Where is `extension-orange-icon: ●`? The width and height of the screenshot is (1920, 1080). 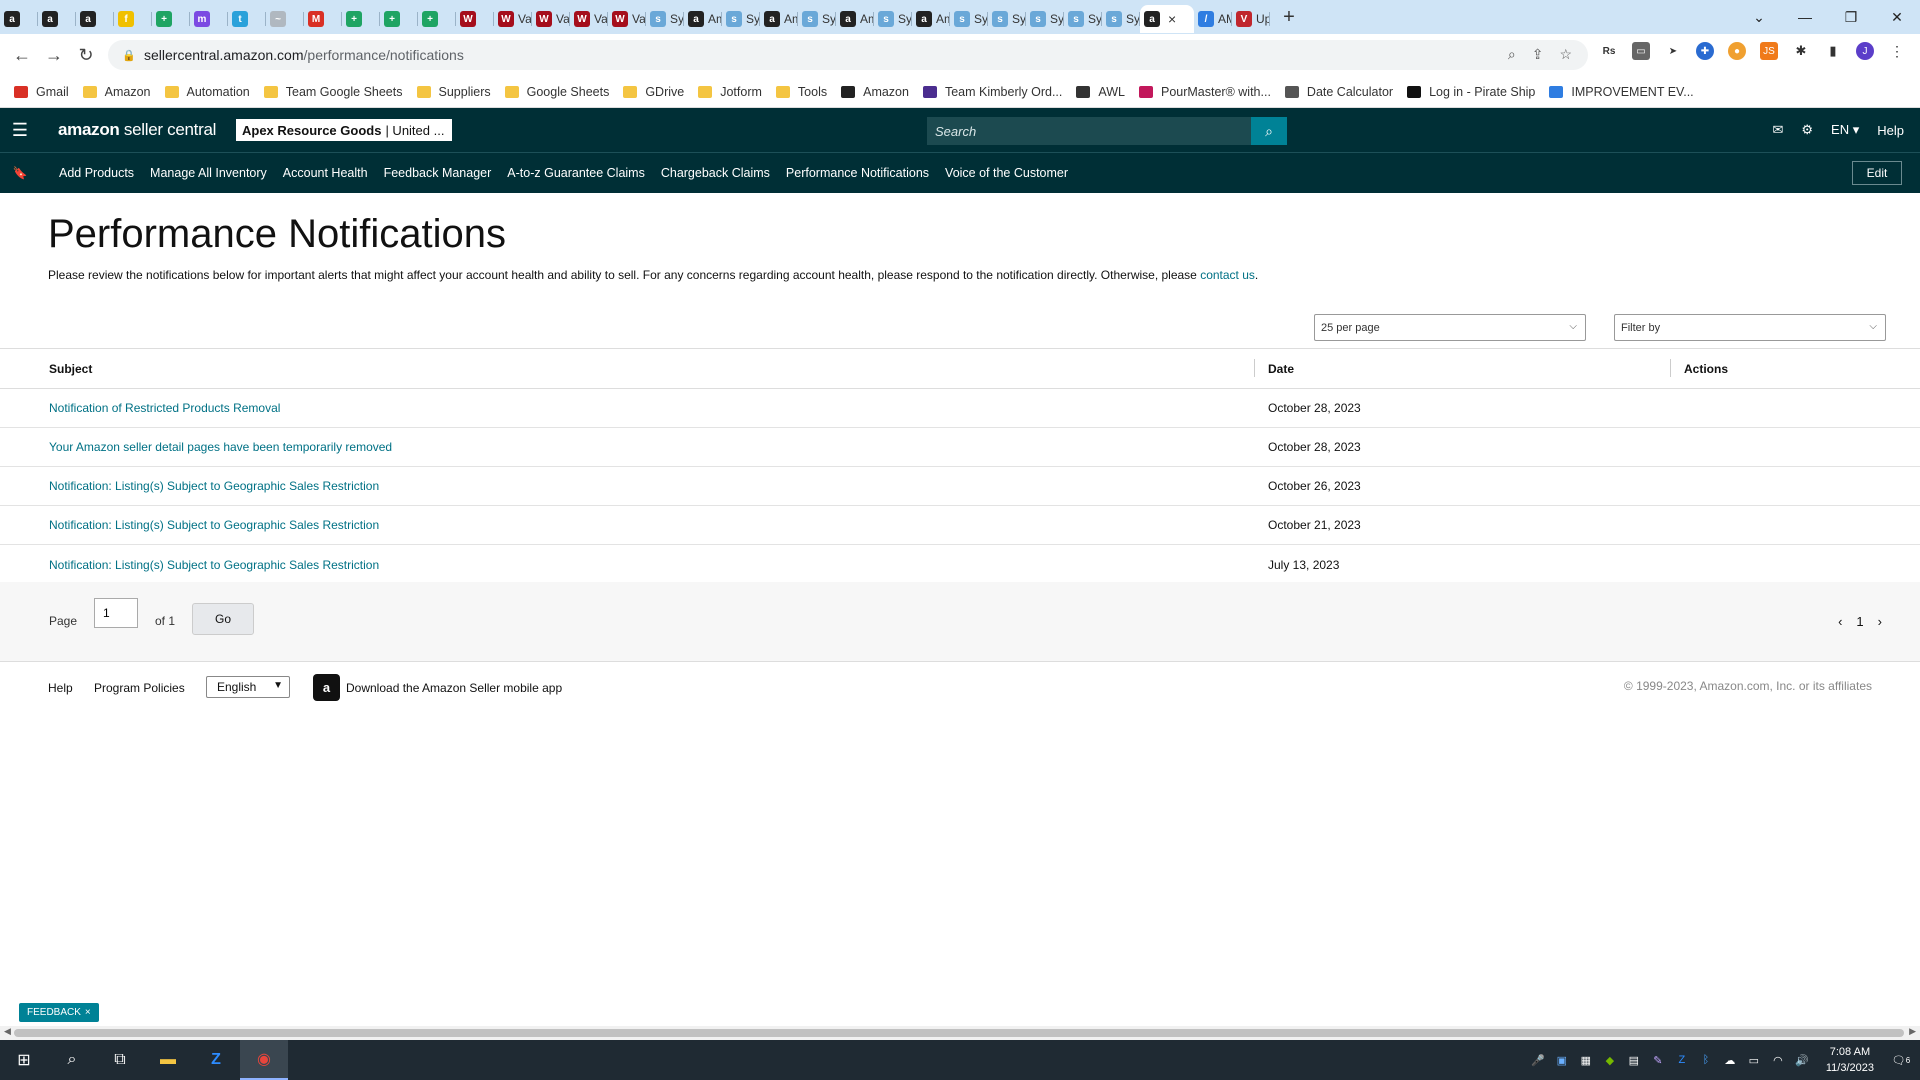
extension-orange-icon: ● is located at coordinates (1737, 51).